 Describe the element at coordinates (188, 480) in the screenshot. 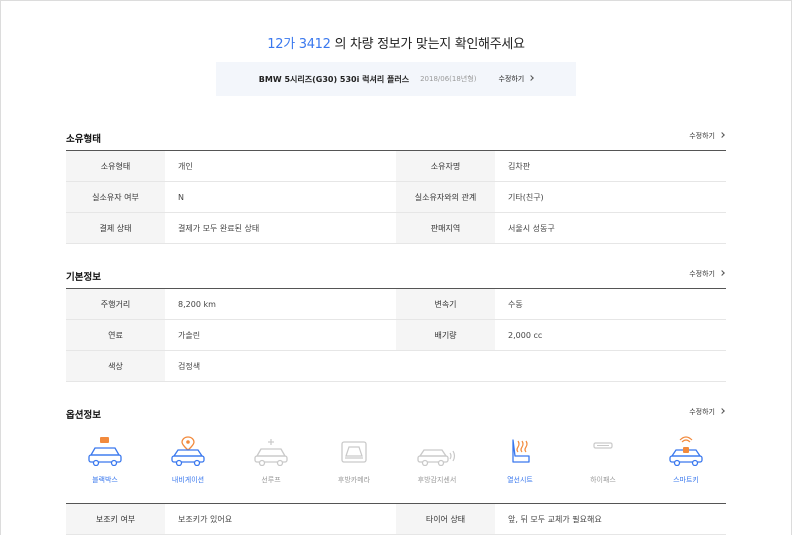

I see `option-label: 내비게이션` at that location.